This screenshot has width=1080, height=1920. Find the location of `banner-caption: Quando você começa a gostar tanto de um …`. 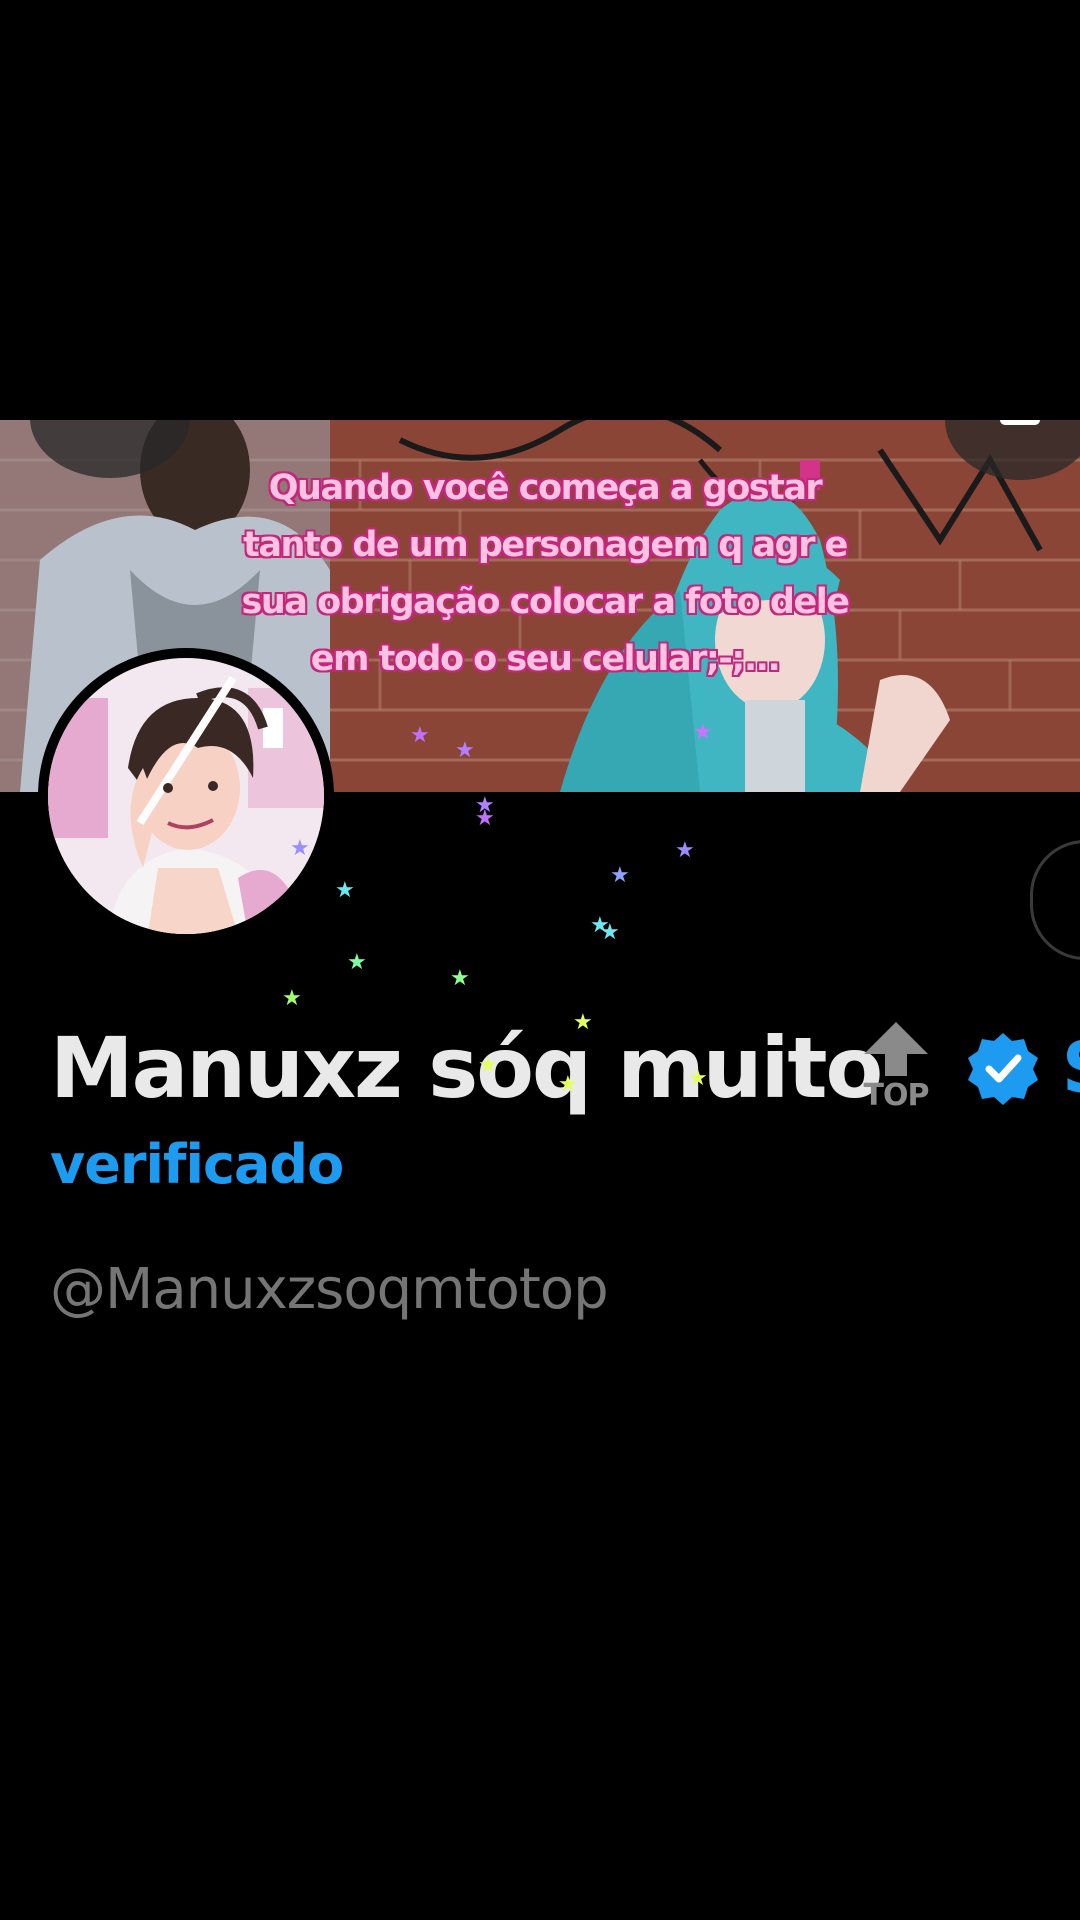

banner-caption: Quando você começa a gostar tanto de um … is located at coordinates (545, 574).